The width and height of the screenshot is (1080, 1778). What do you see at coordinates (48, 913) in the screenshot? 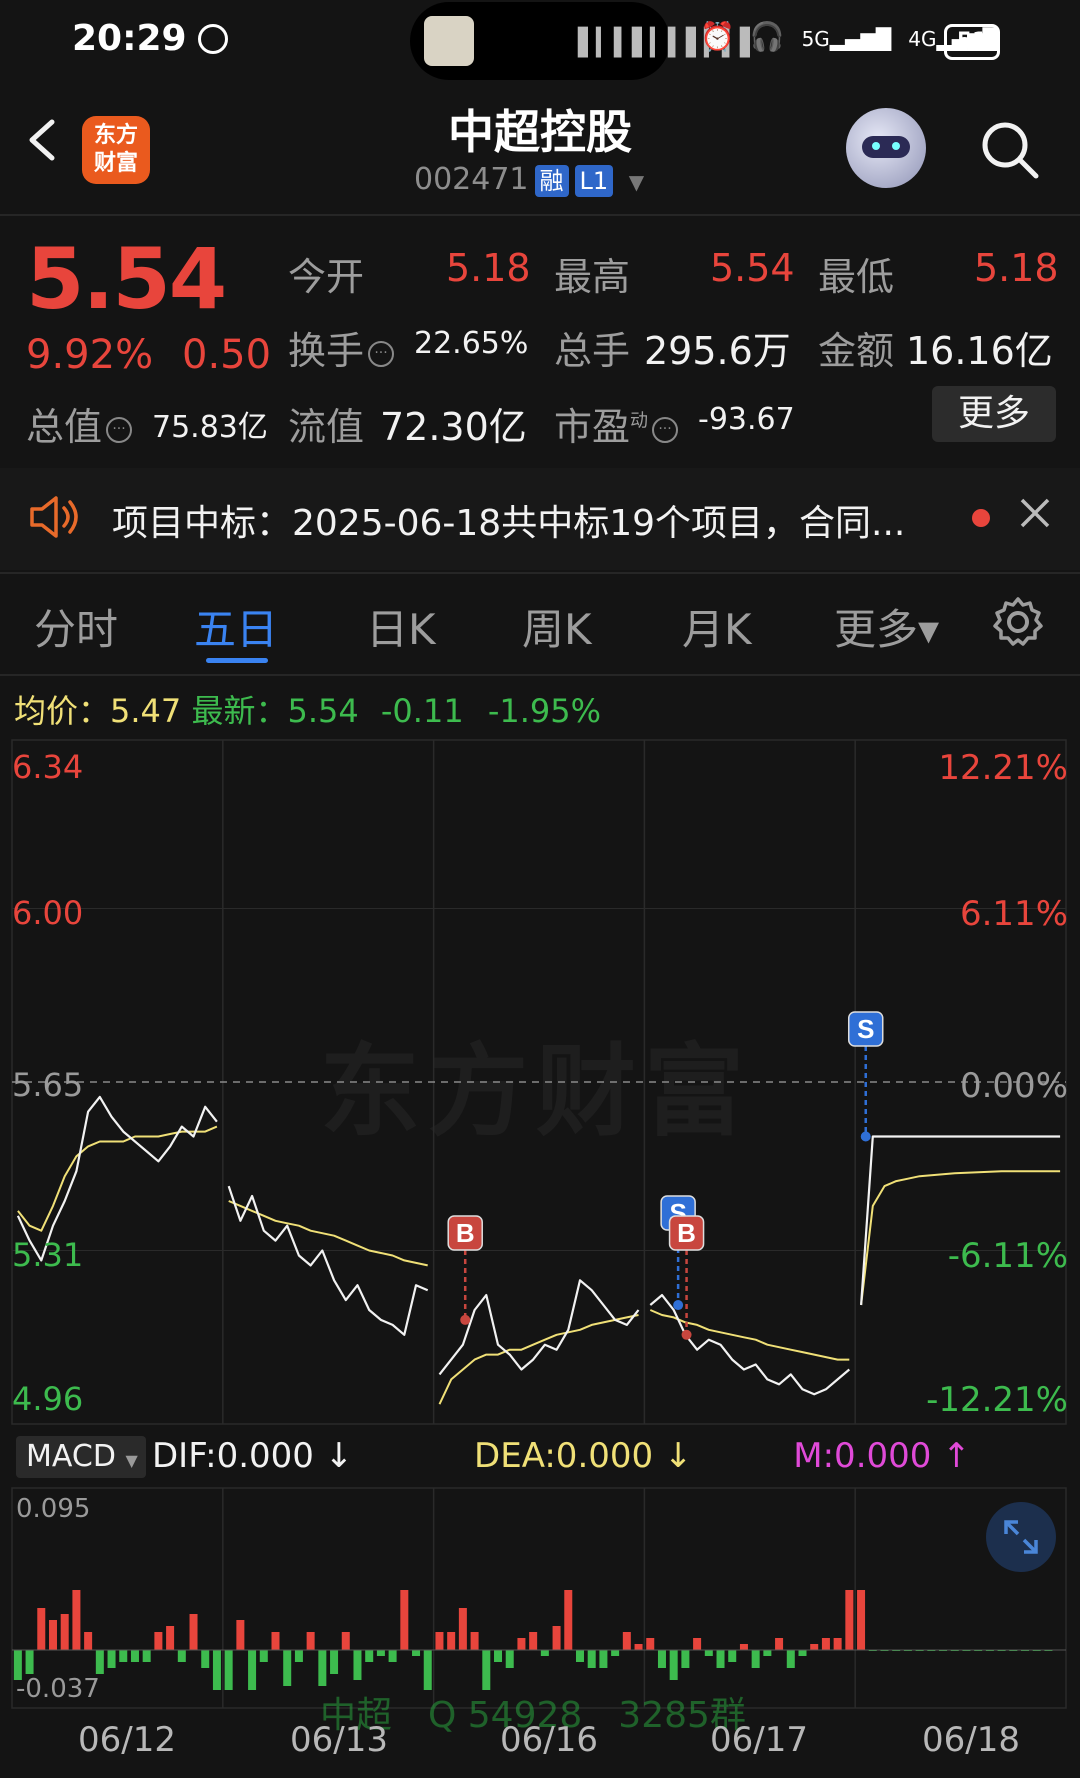
I see `y-left-tick: 6.00` at bounding box center [48, 913].